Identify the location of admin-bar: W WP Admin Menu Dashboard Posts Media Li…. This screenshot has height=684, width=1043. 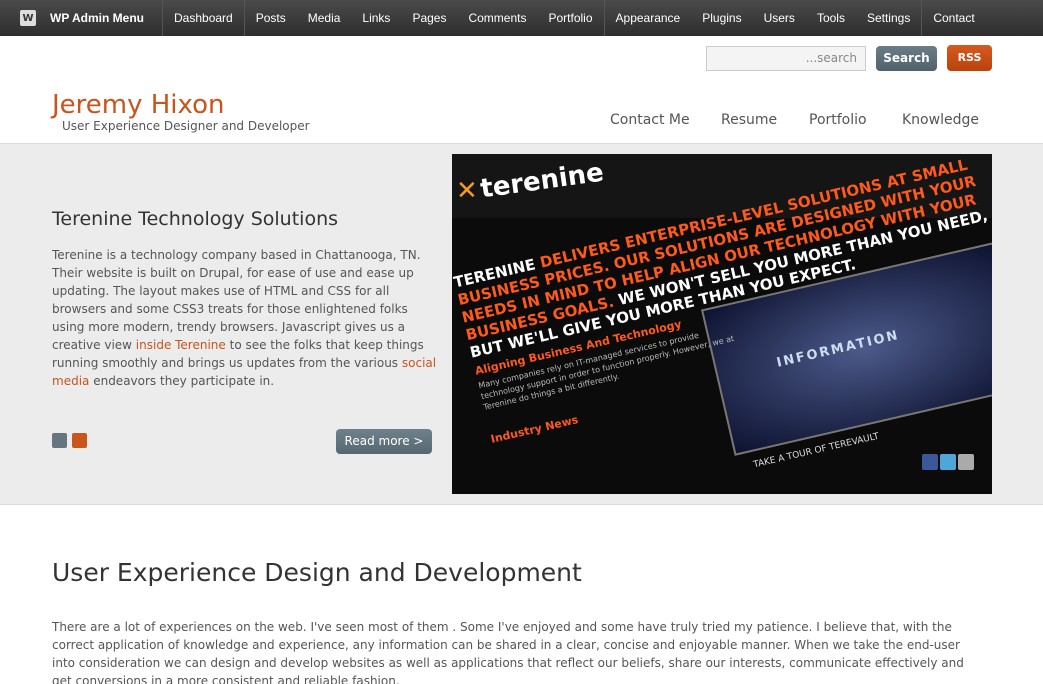
(521, 18).